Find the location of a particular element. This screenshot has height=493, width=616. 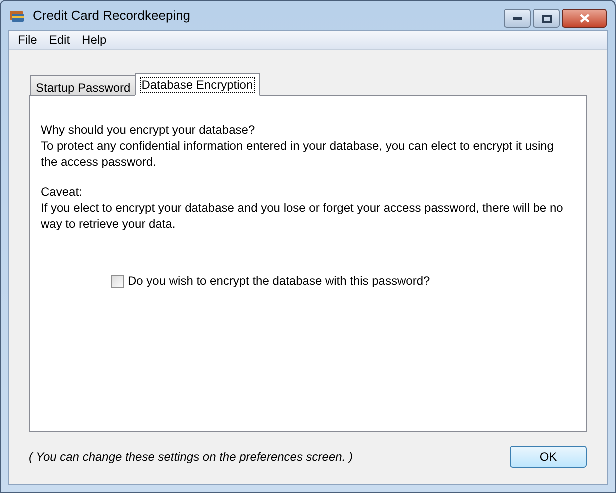

close-button is located at coordinates (584, 18).